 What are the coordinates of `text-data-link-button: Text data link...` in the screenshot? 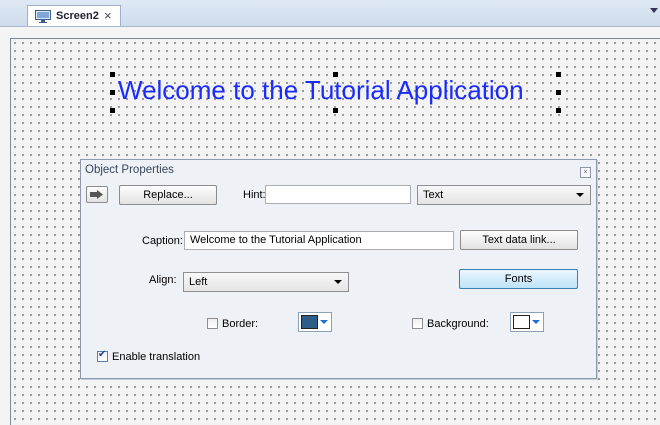 It's located at (519, 240).